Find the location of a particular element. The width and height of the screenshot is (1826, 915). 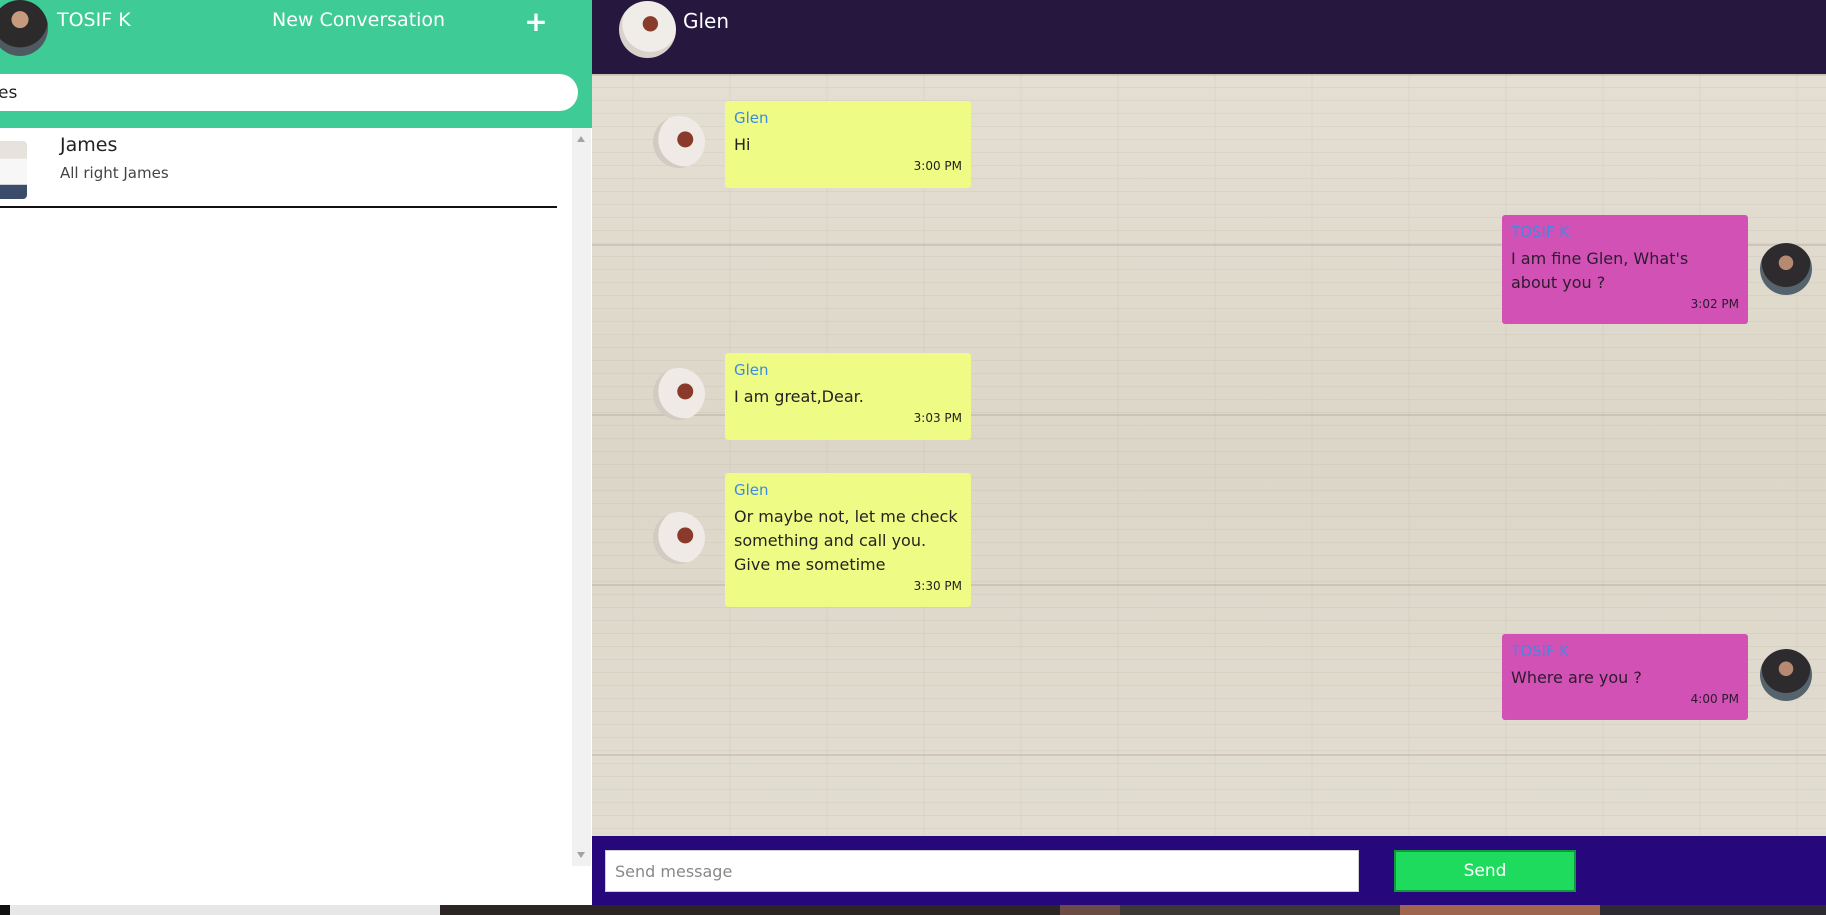

taskbar-strip is located at coordinates (913, 910).